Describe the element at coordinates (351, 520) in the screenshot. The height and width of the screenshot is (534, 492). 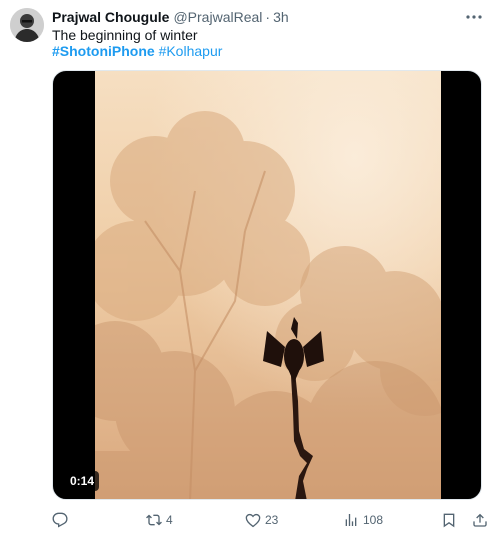
I see `views-icon` at that location.